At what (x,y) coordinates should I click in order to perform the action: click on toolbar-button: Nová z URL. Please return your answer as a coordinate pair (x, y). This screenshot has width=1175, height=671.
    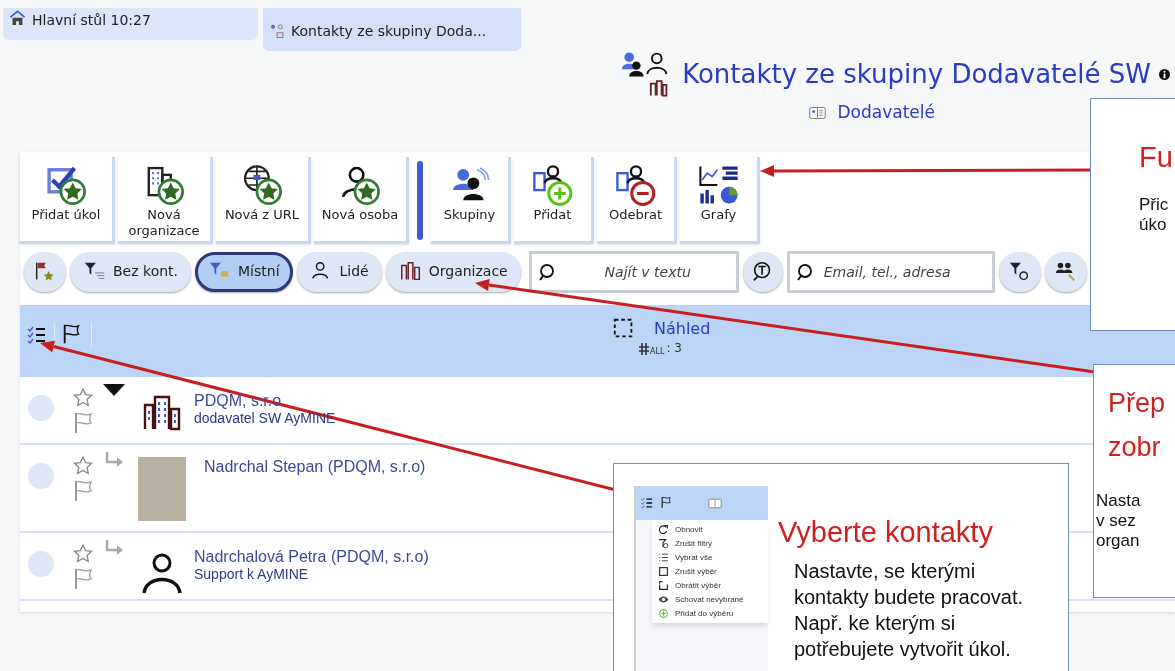
    Looking at the image, I should click on (263, 200).